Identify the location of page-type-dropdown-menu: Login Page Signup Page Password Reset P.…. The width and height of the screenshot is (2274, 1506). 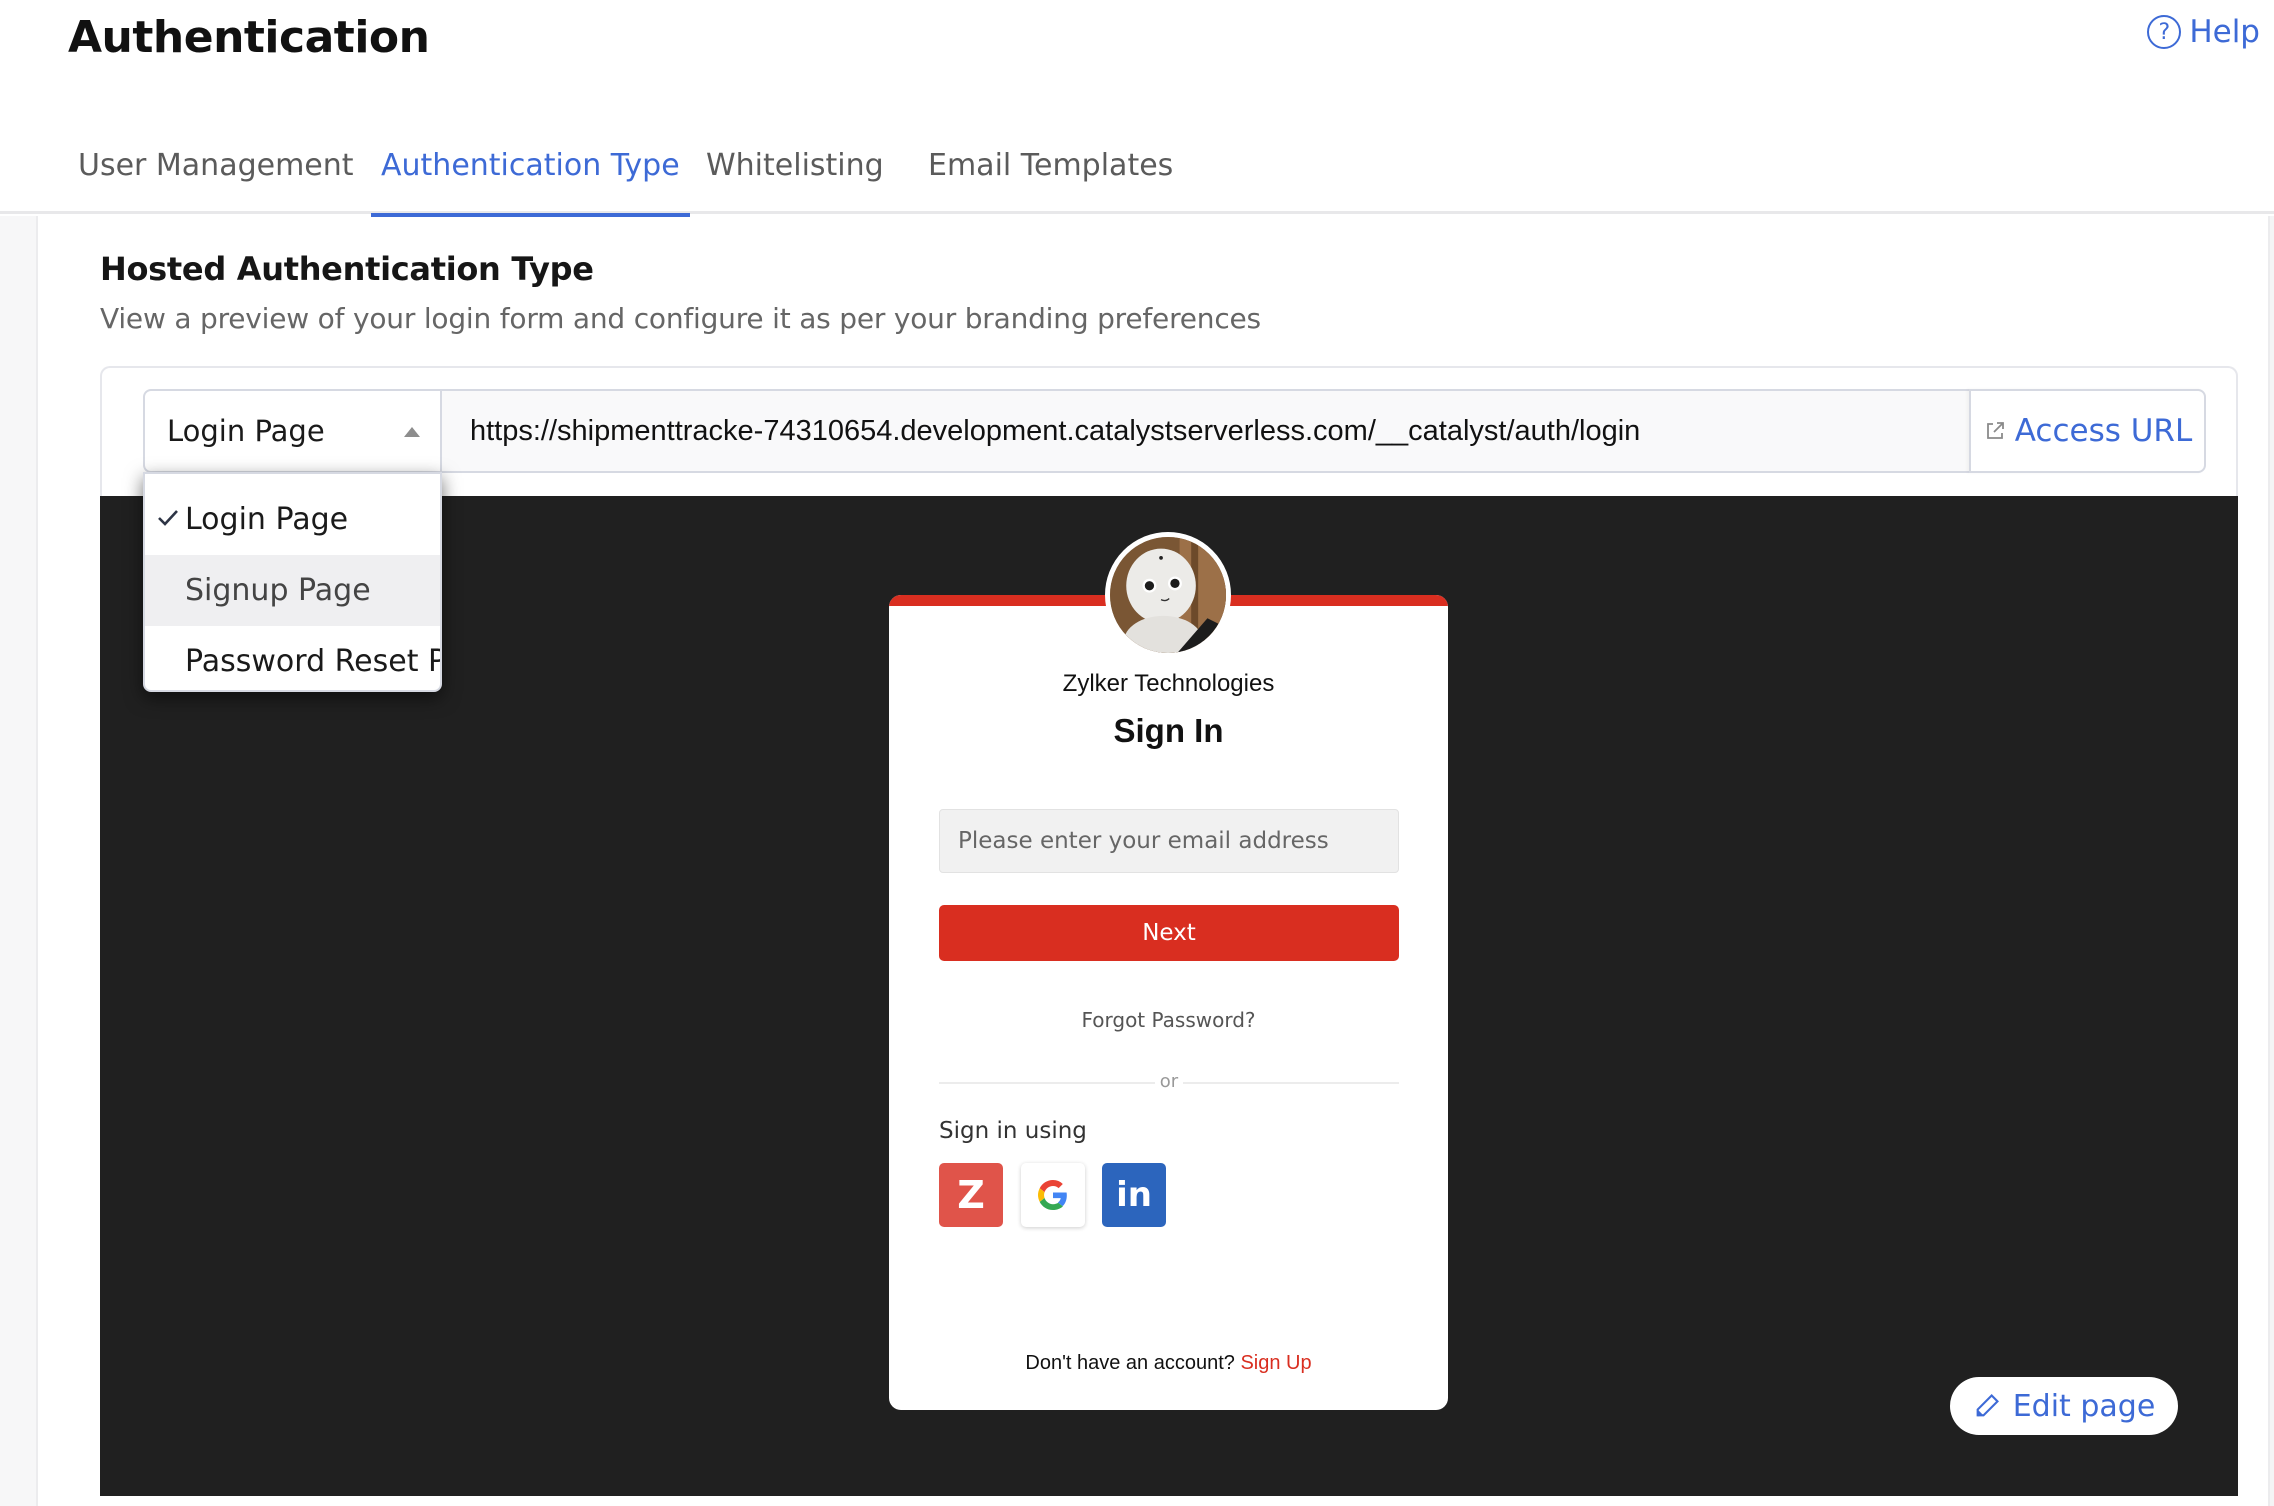
(292, 582).